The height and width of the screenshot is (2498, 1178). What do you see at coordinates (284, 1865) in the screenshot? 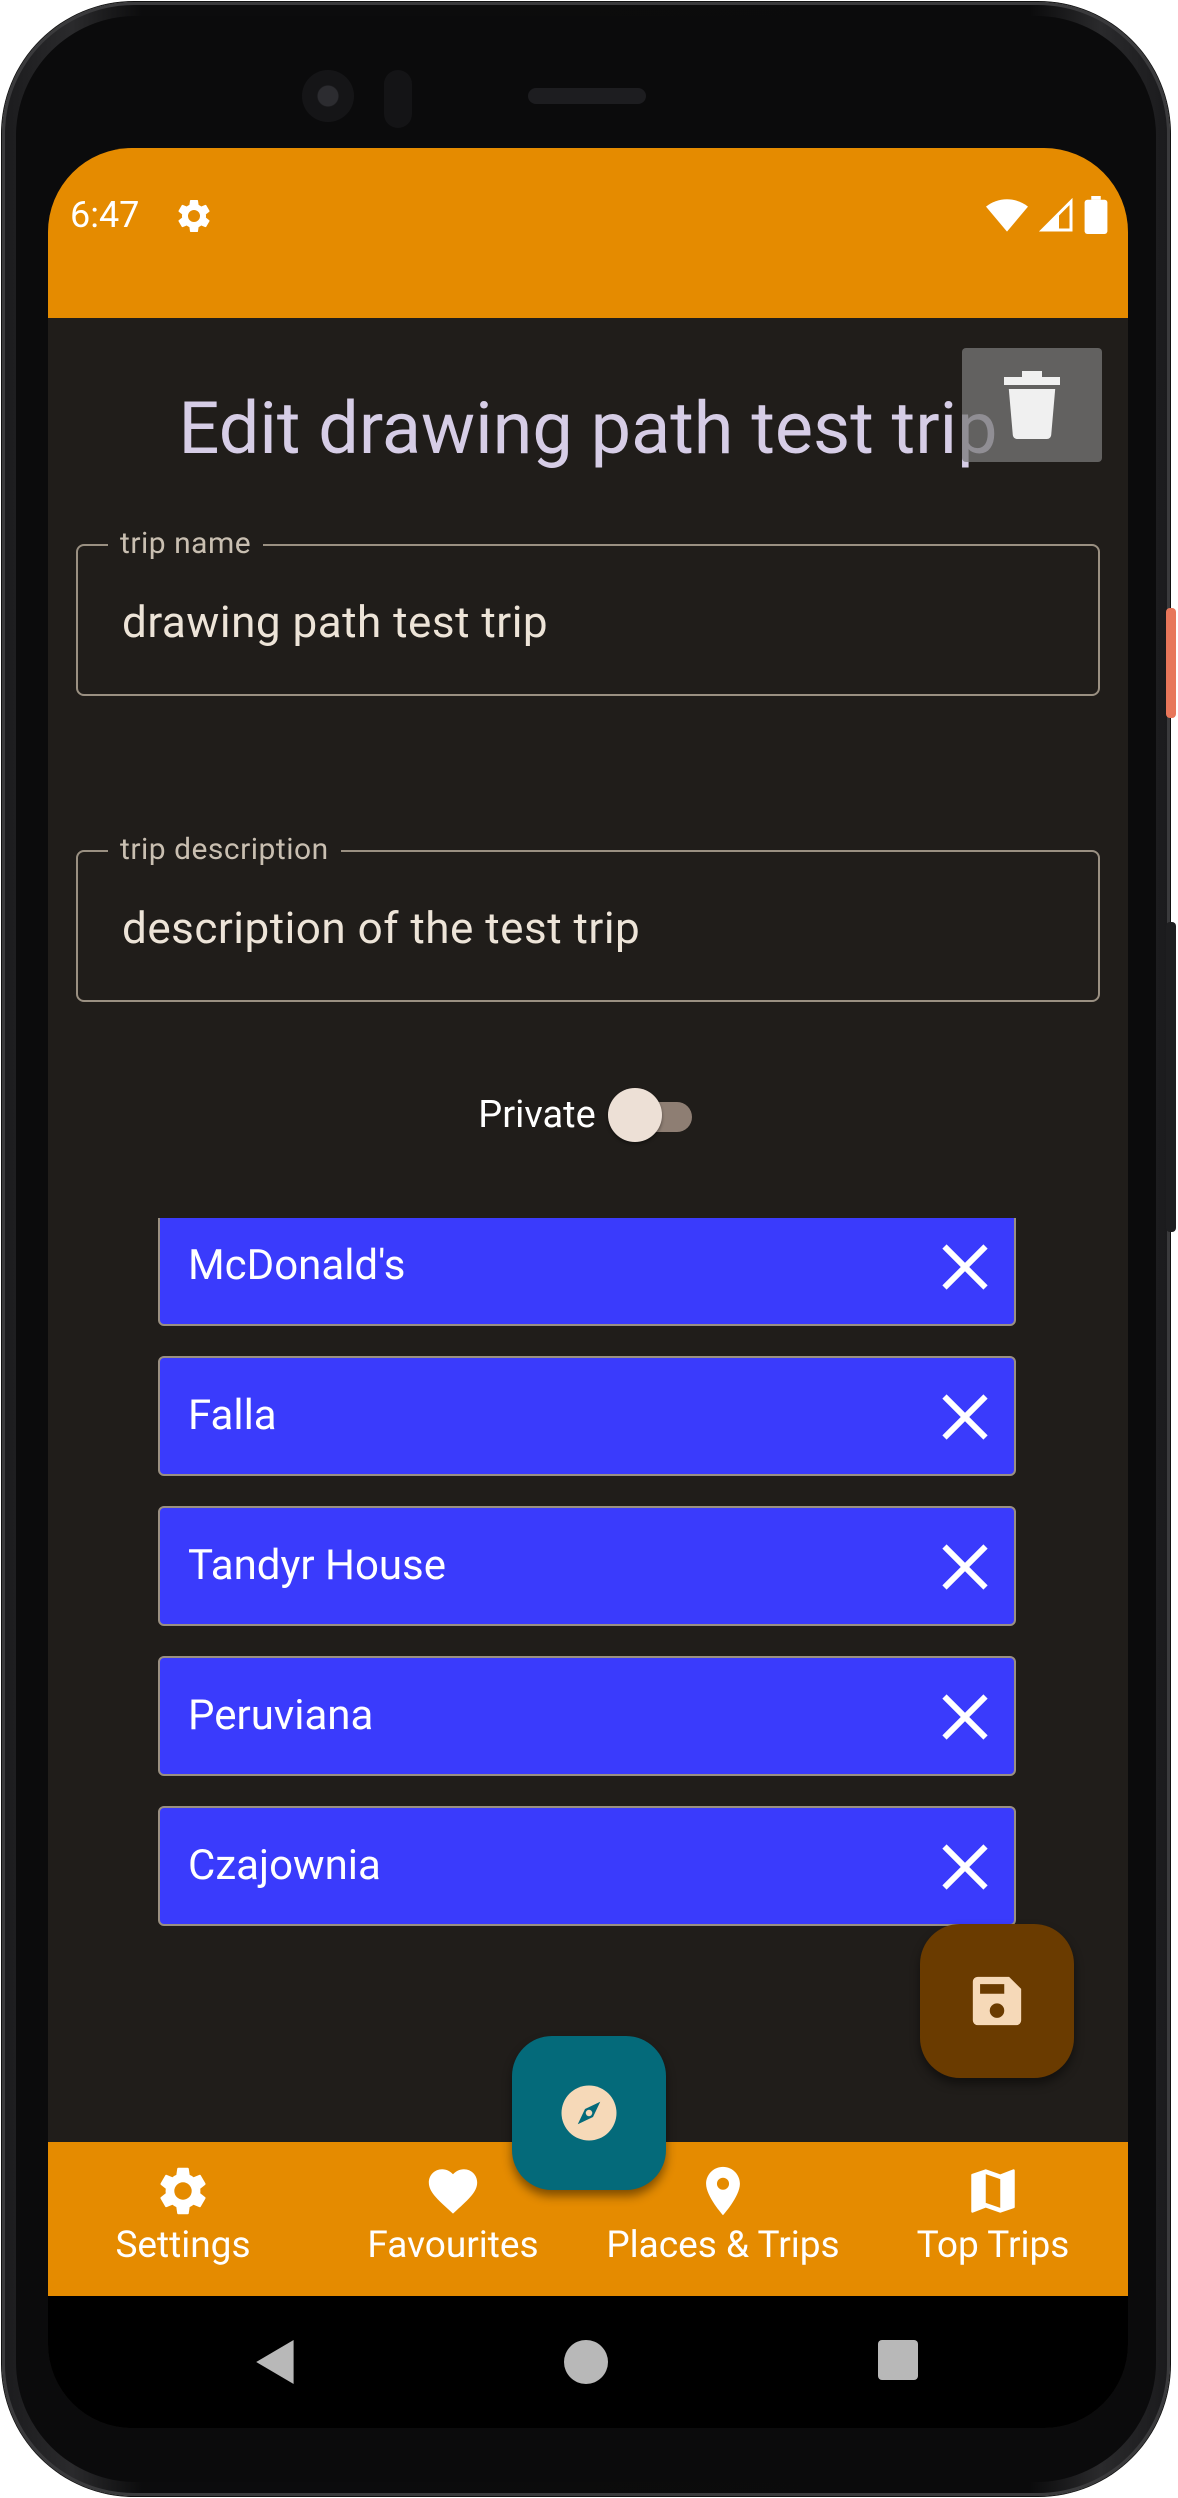
I see `place-name: Czajownia` at bounding box center [284, 1865].